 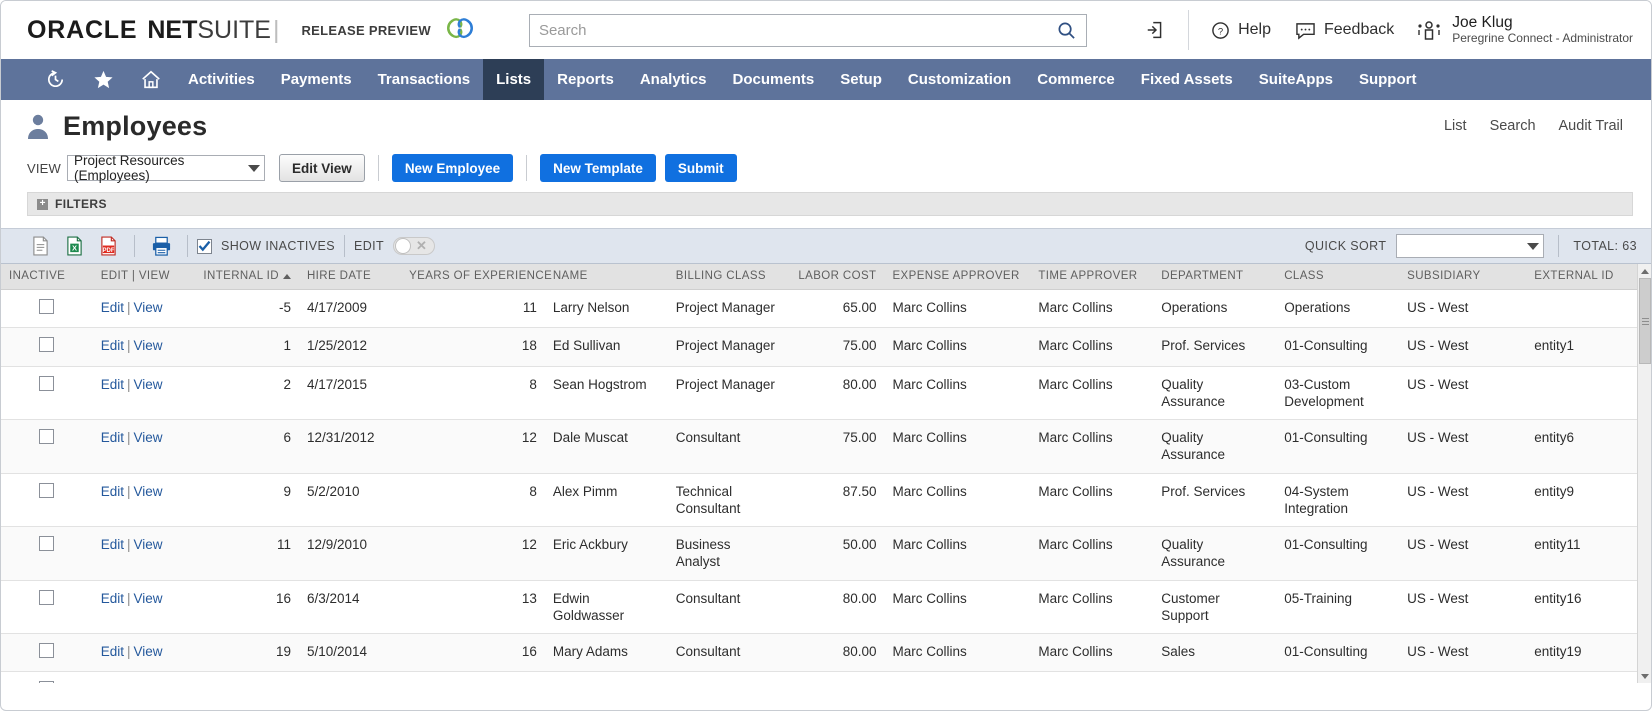 I want to click on column-header-expense-approver: EXPENSE APPROVER, so click(x=957, y=277).